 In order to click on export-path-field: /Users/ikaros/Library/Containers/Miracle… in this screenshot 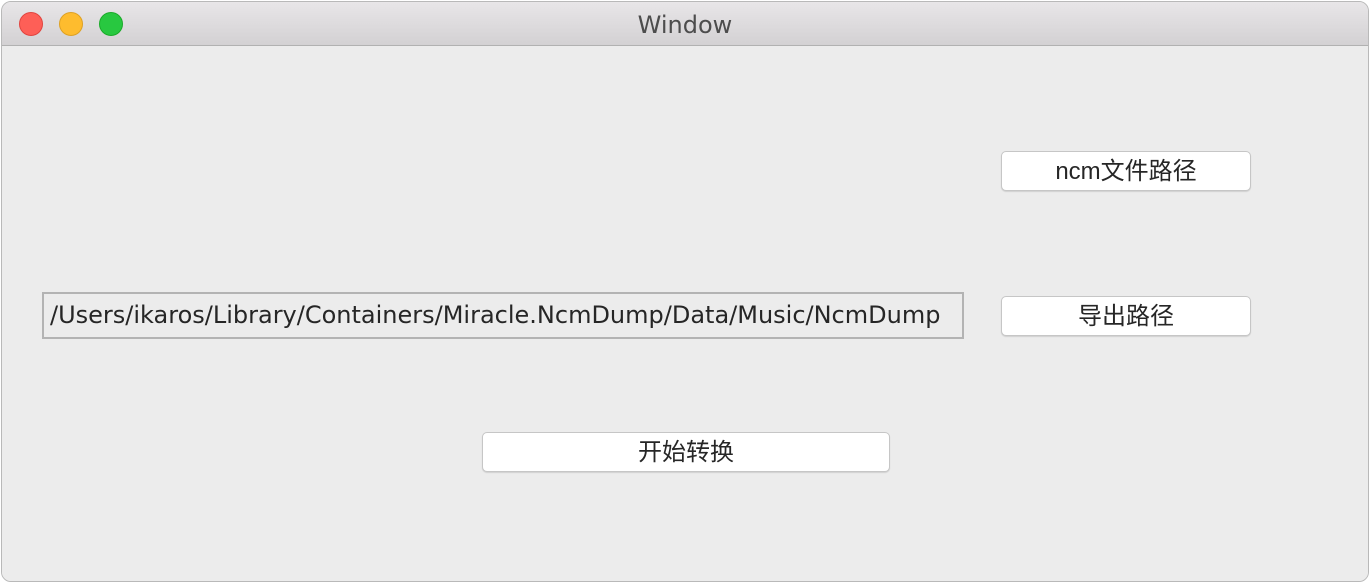, I will do `click(503, 315)`.